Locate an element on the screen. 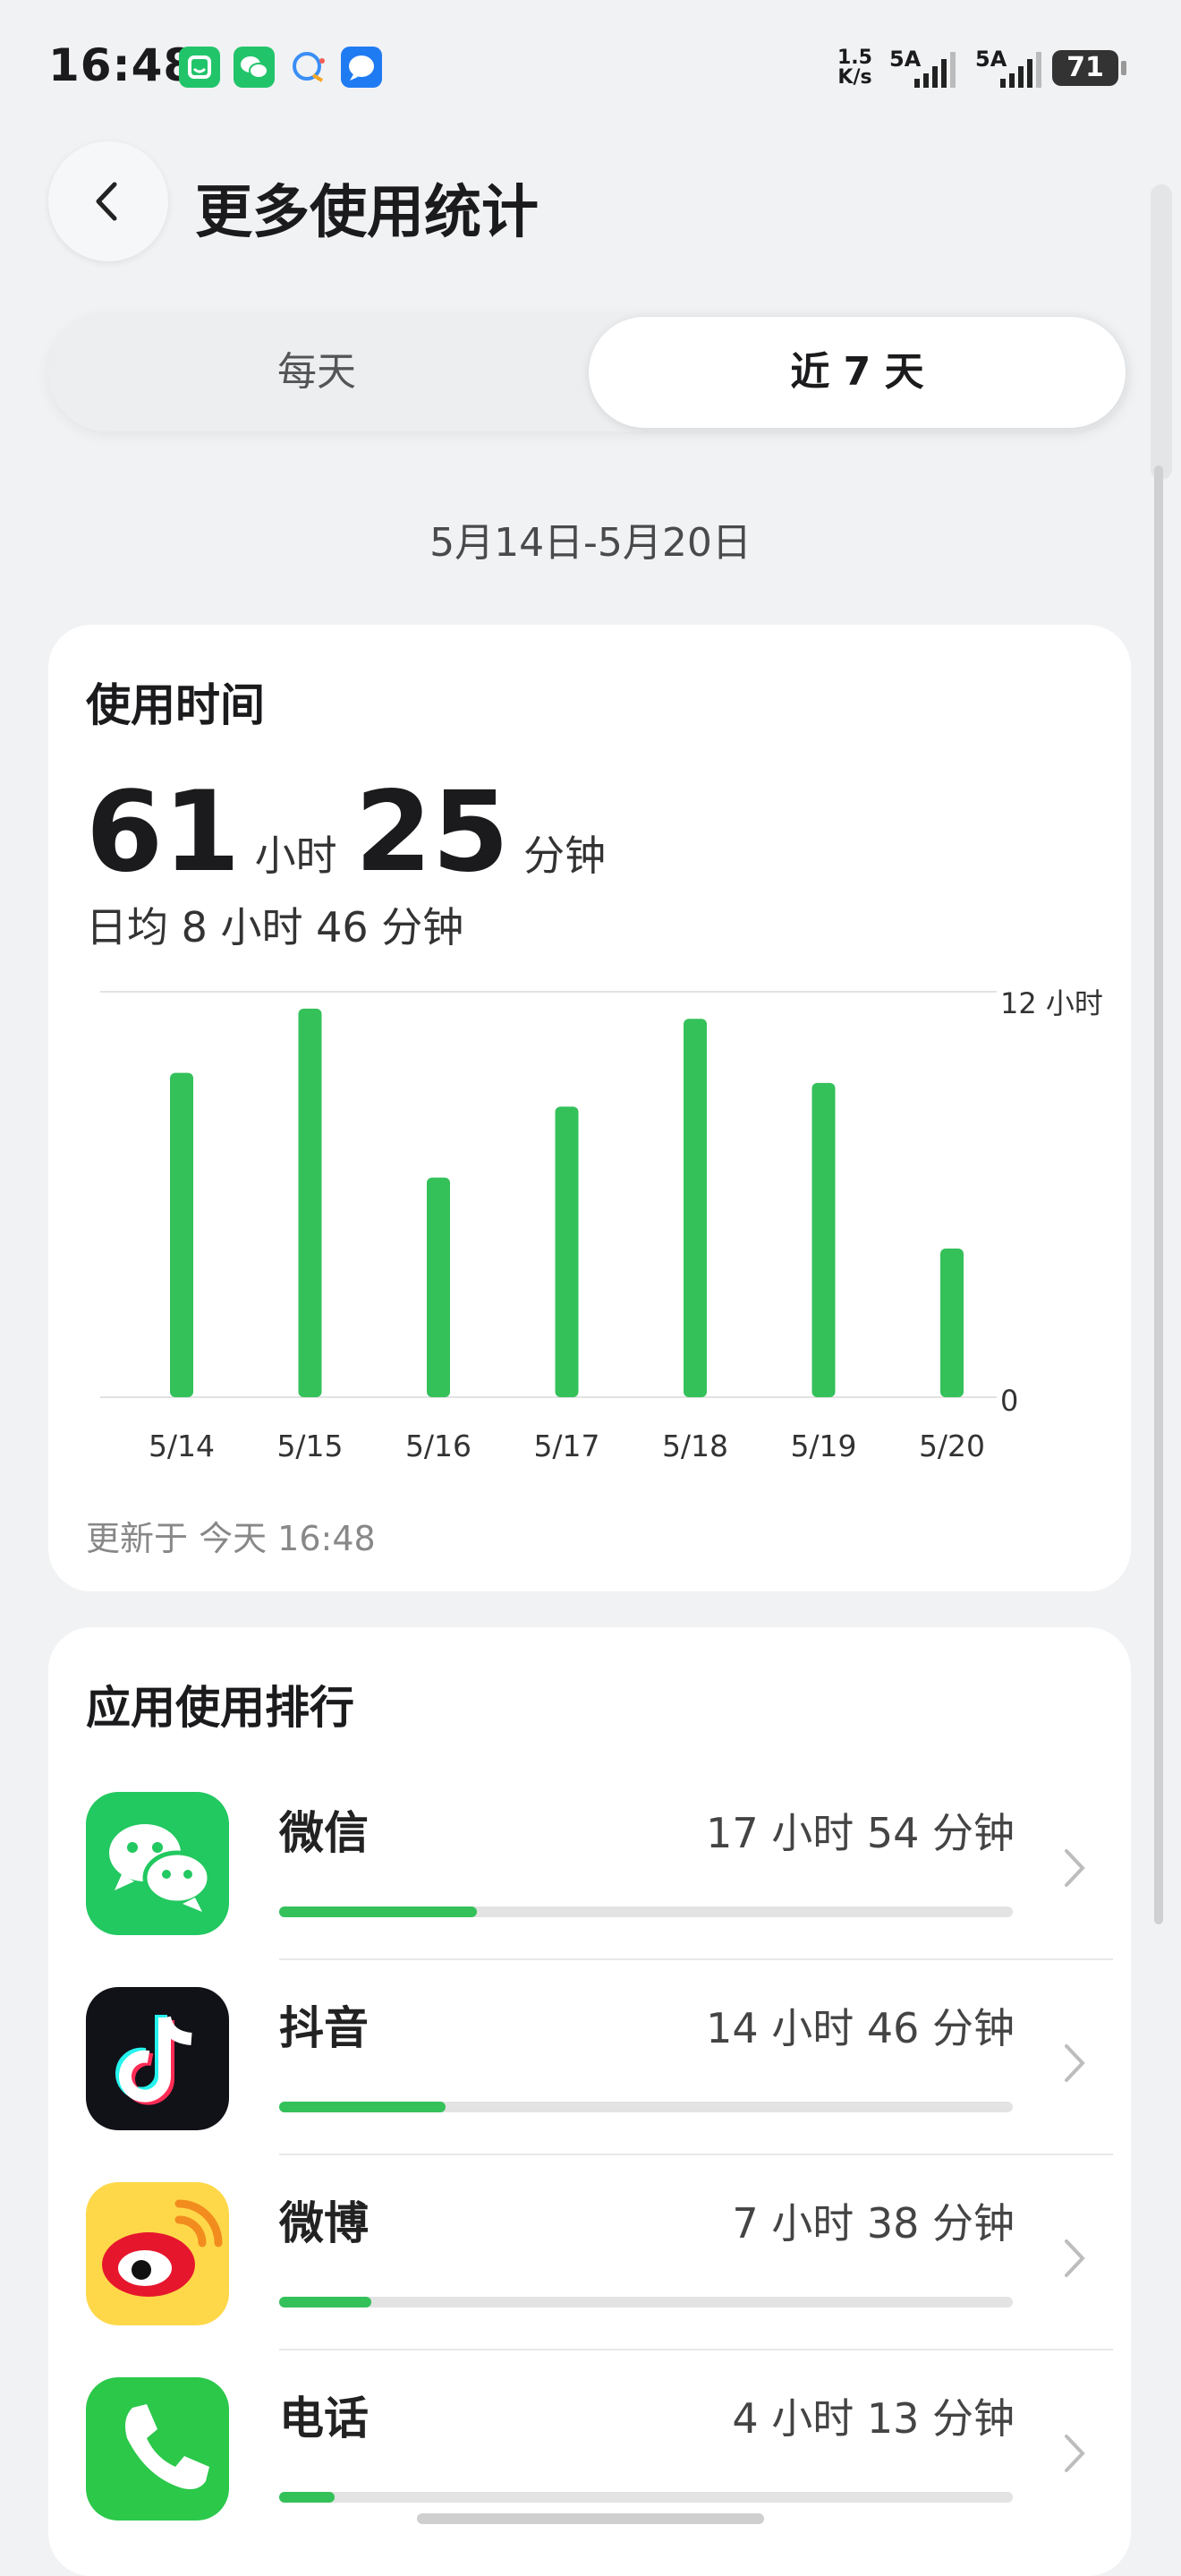  scrollbar is located at coordinates (1158, 1194).